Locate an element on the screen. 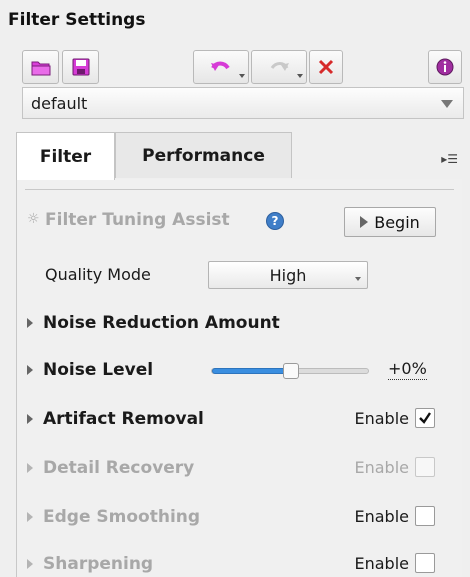 The width and height of the screenshot is (470, 577). checkmark-icon is located at coordinates (425, 418).